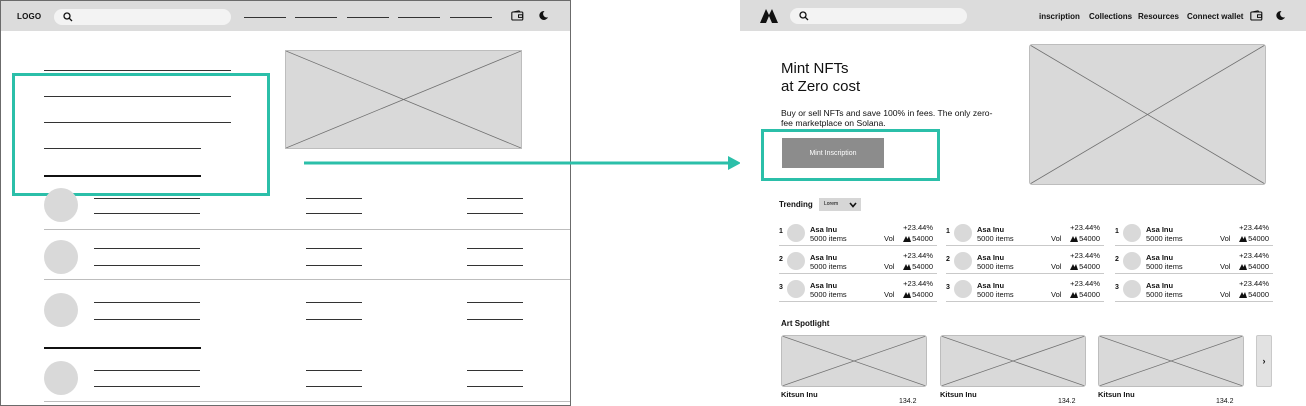 Image resolution: width=1306 pixels, height=406 pixels. Describe the element at coordinates (61, 205) in the screenshot. I see `lofi-avatar-placeholder` at that location.